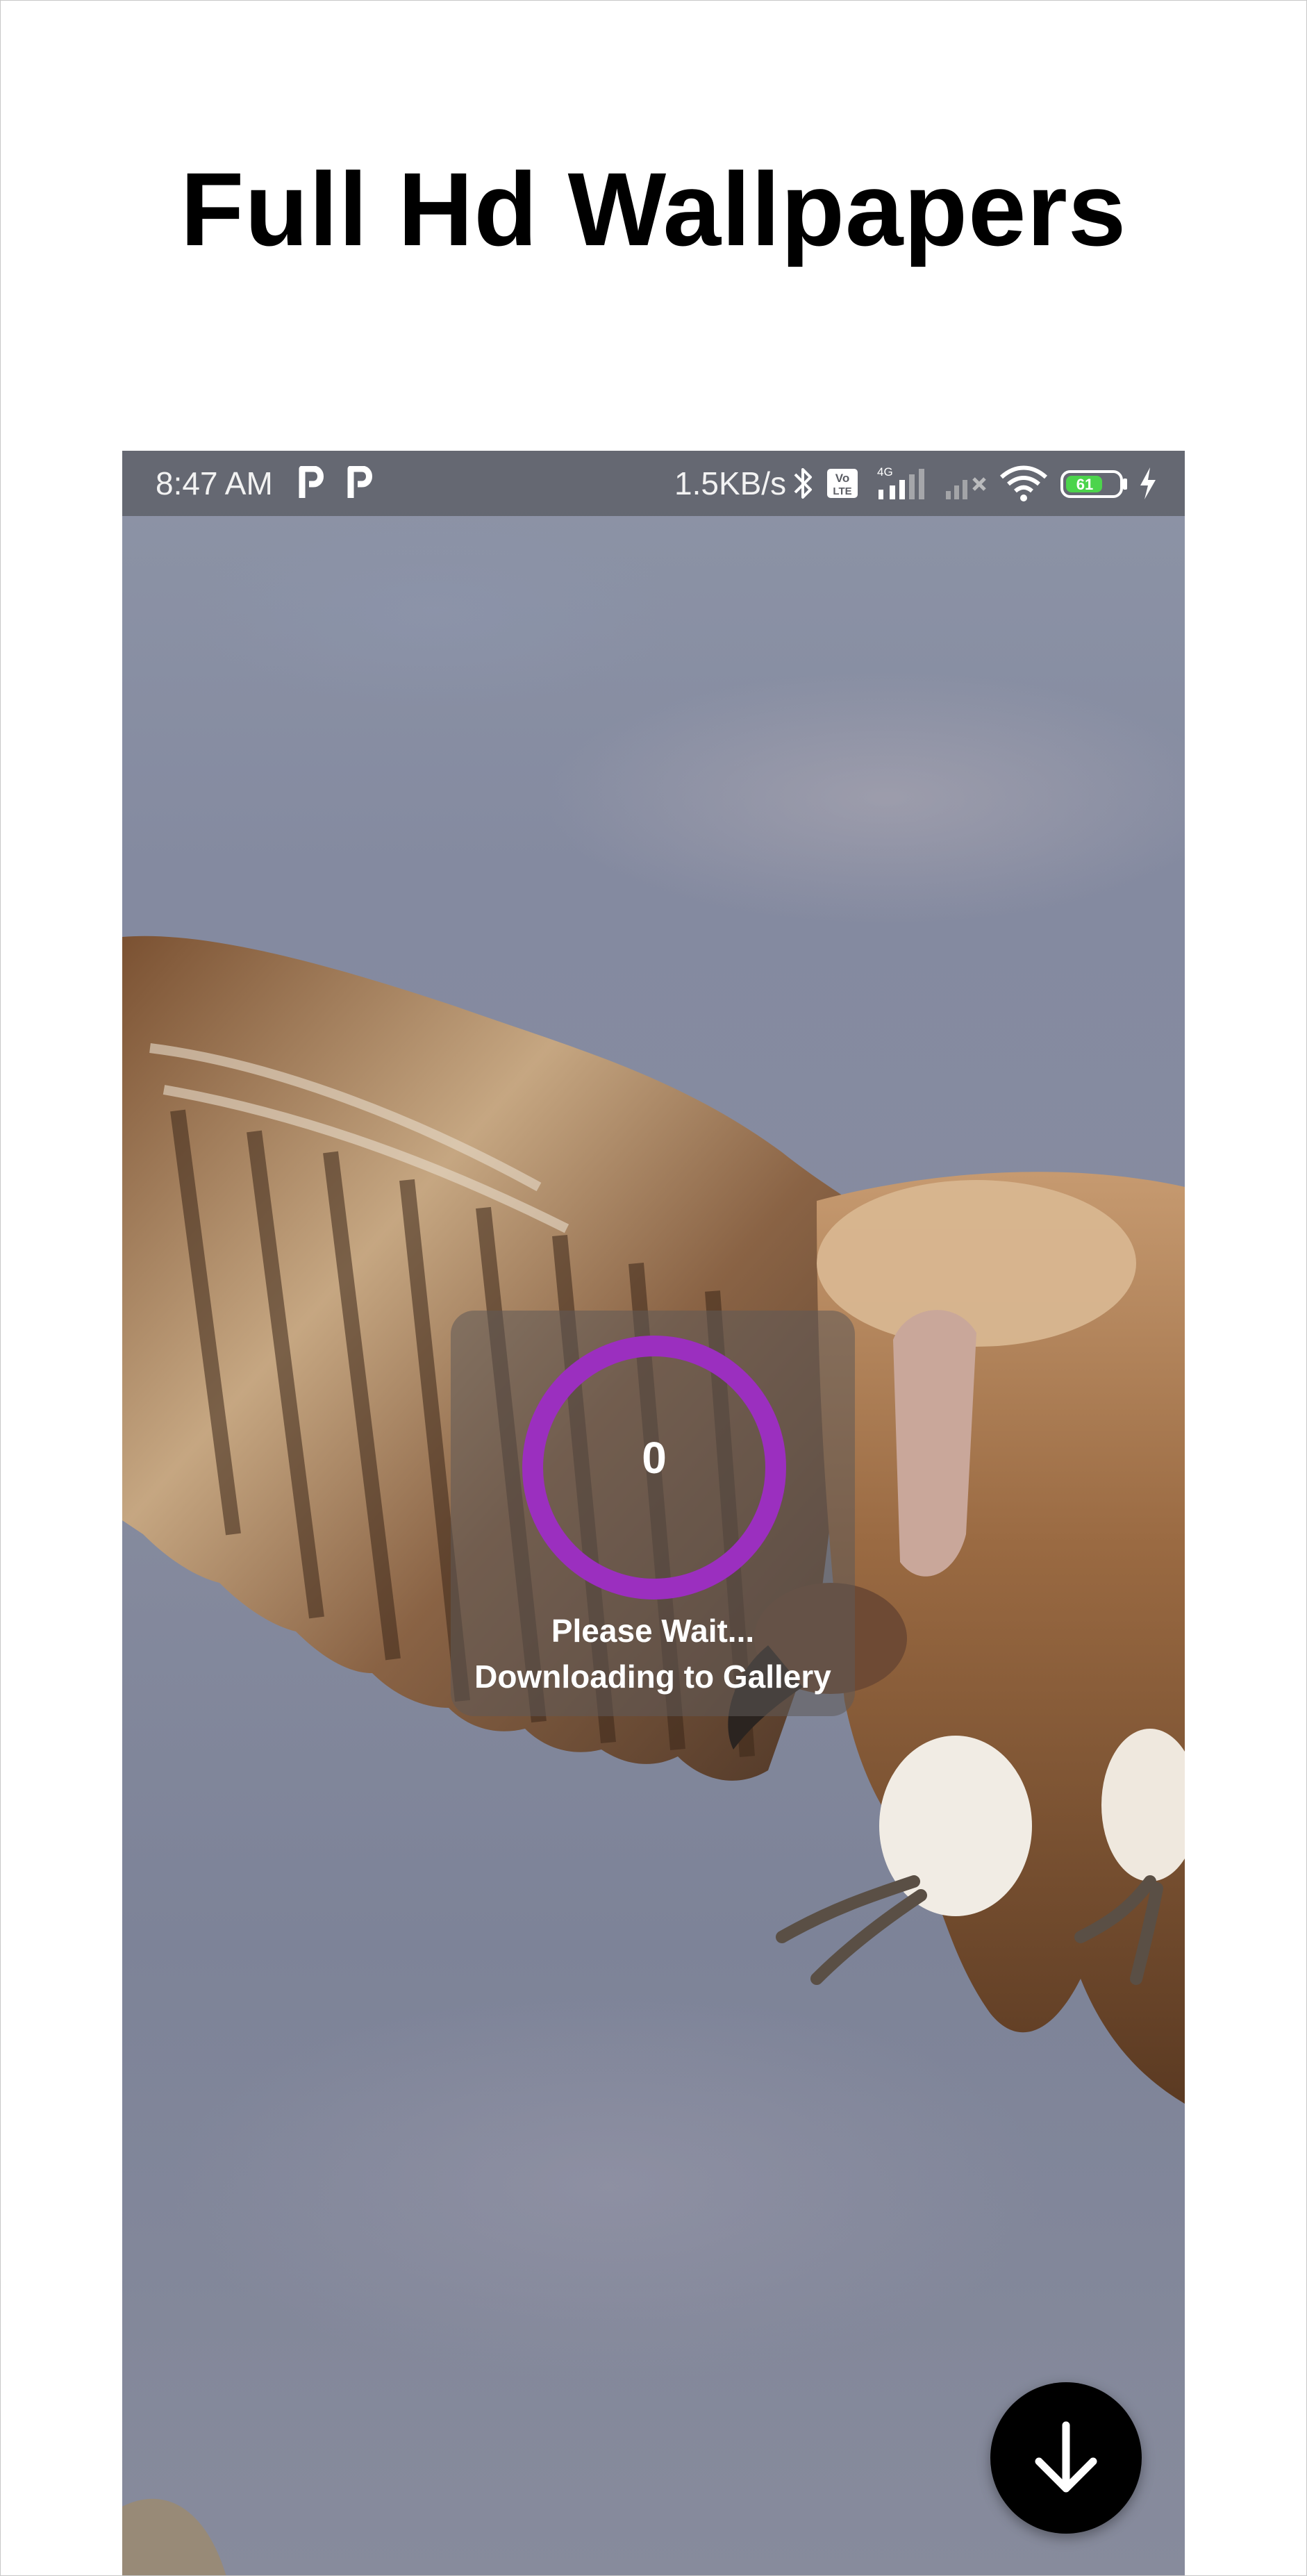 Image resolution: width=1307 pixels, height=2576 pixels. What do you see at coordinates (652, 1677) in the screenshot?
I see `downloading-to-gallery-text: Downloading to Gallery` at bounding box center [652, 1677].